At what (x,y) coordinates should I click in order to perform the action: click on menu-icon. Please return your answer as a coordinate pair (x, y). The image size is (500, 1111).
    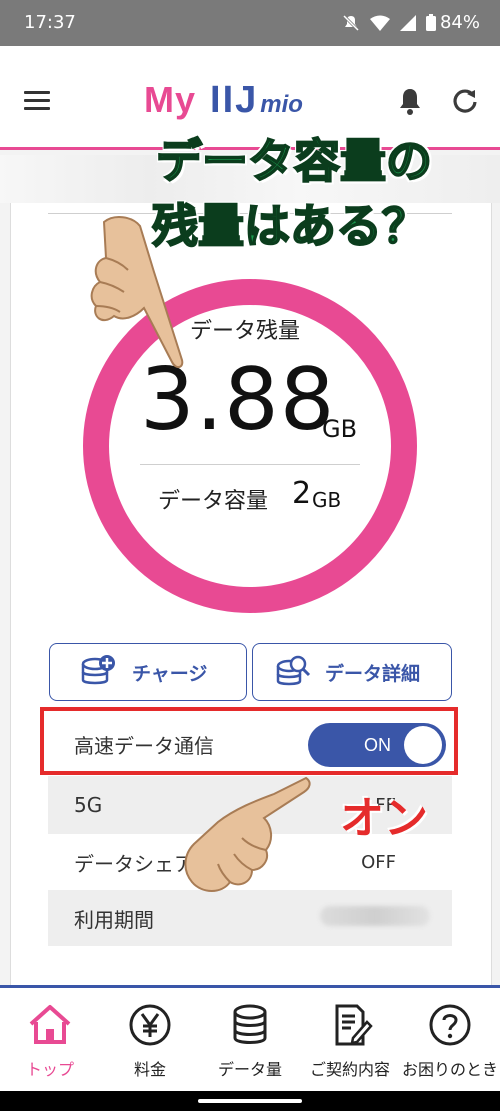
    Looking at the image, I should click on (37, 100).